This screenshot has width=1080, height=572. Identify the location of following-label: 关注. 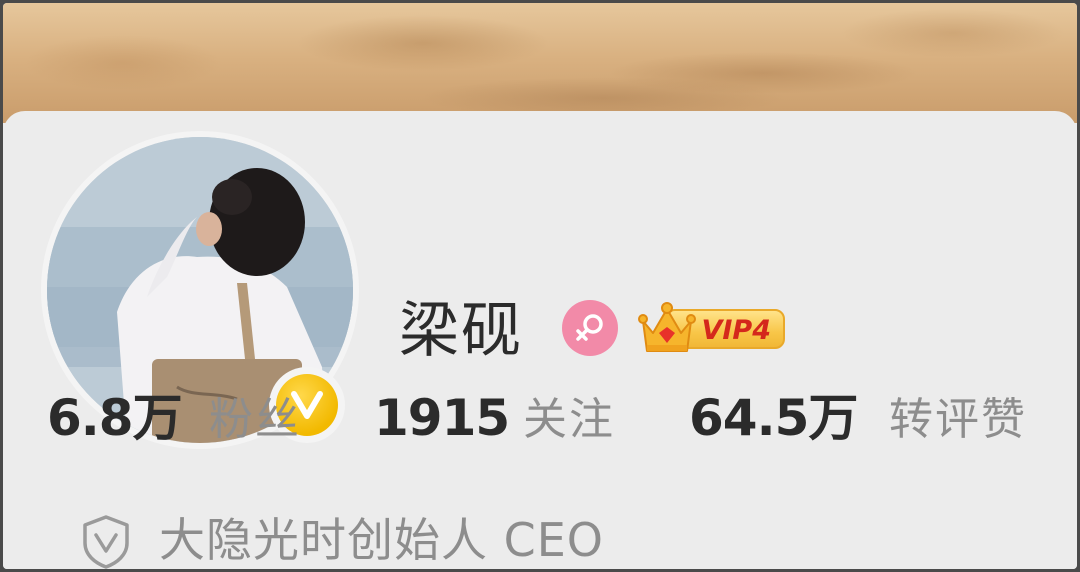
(569, 420).